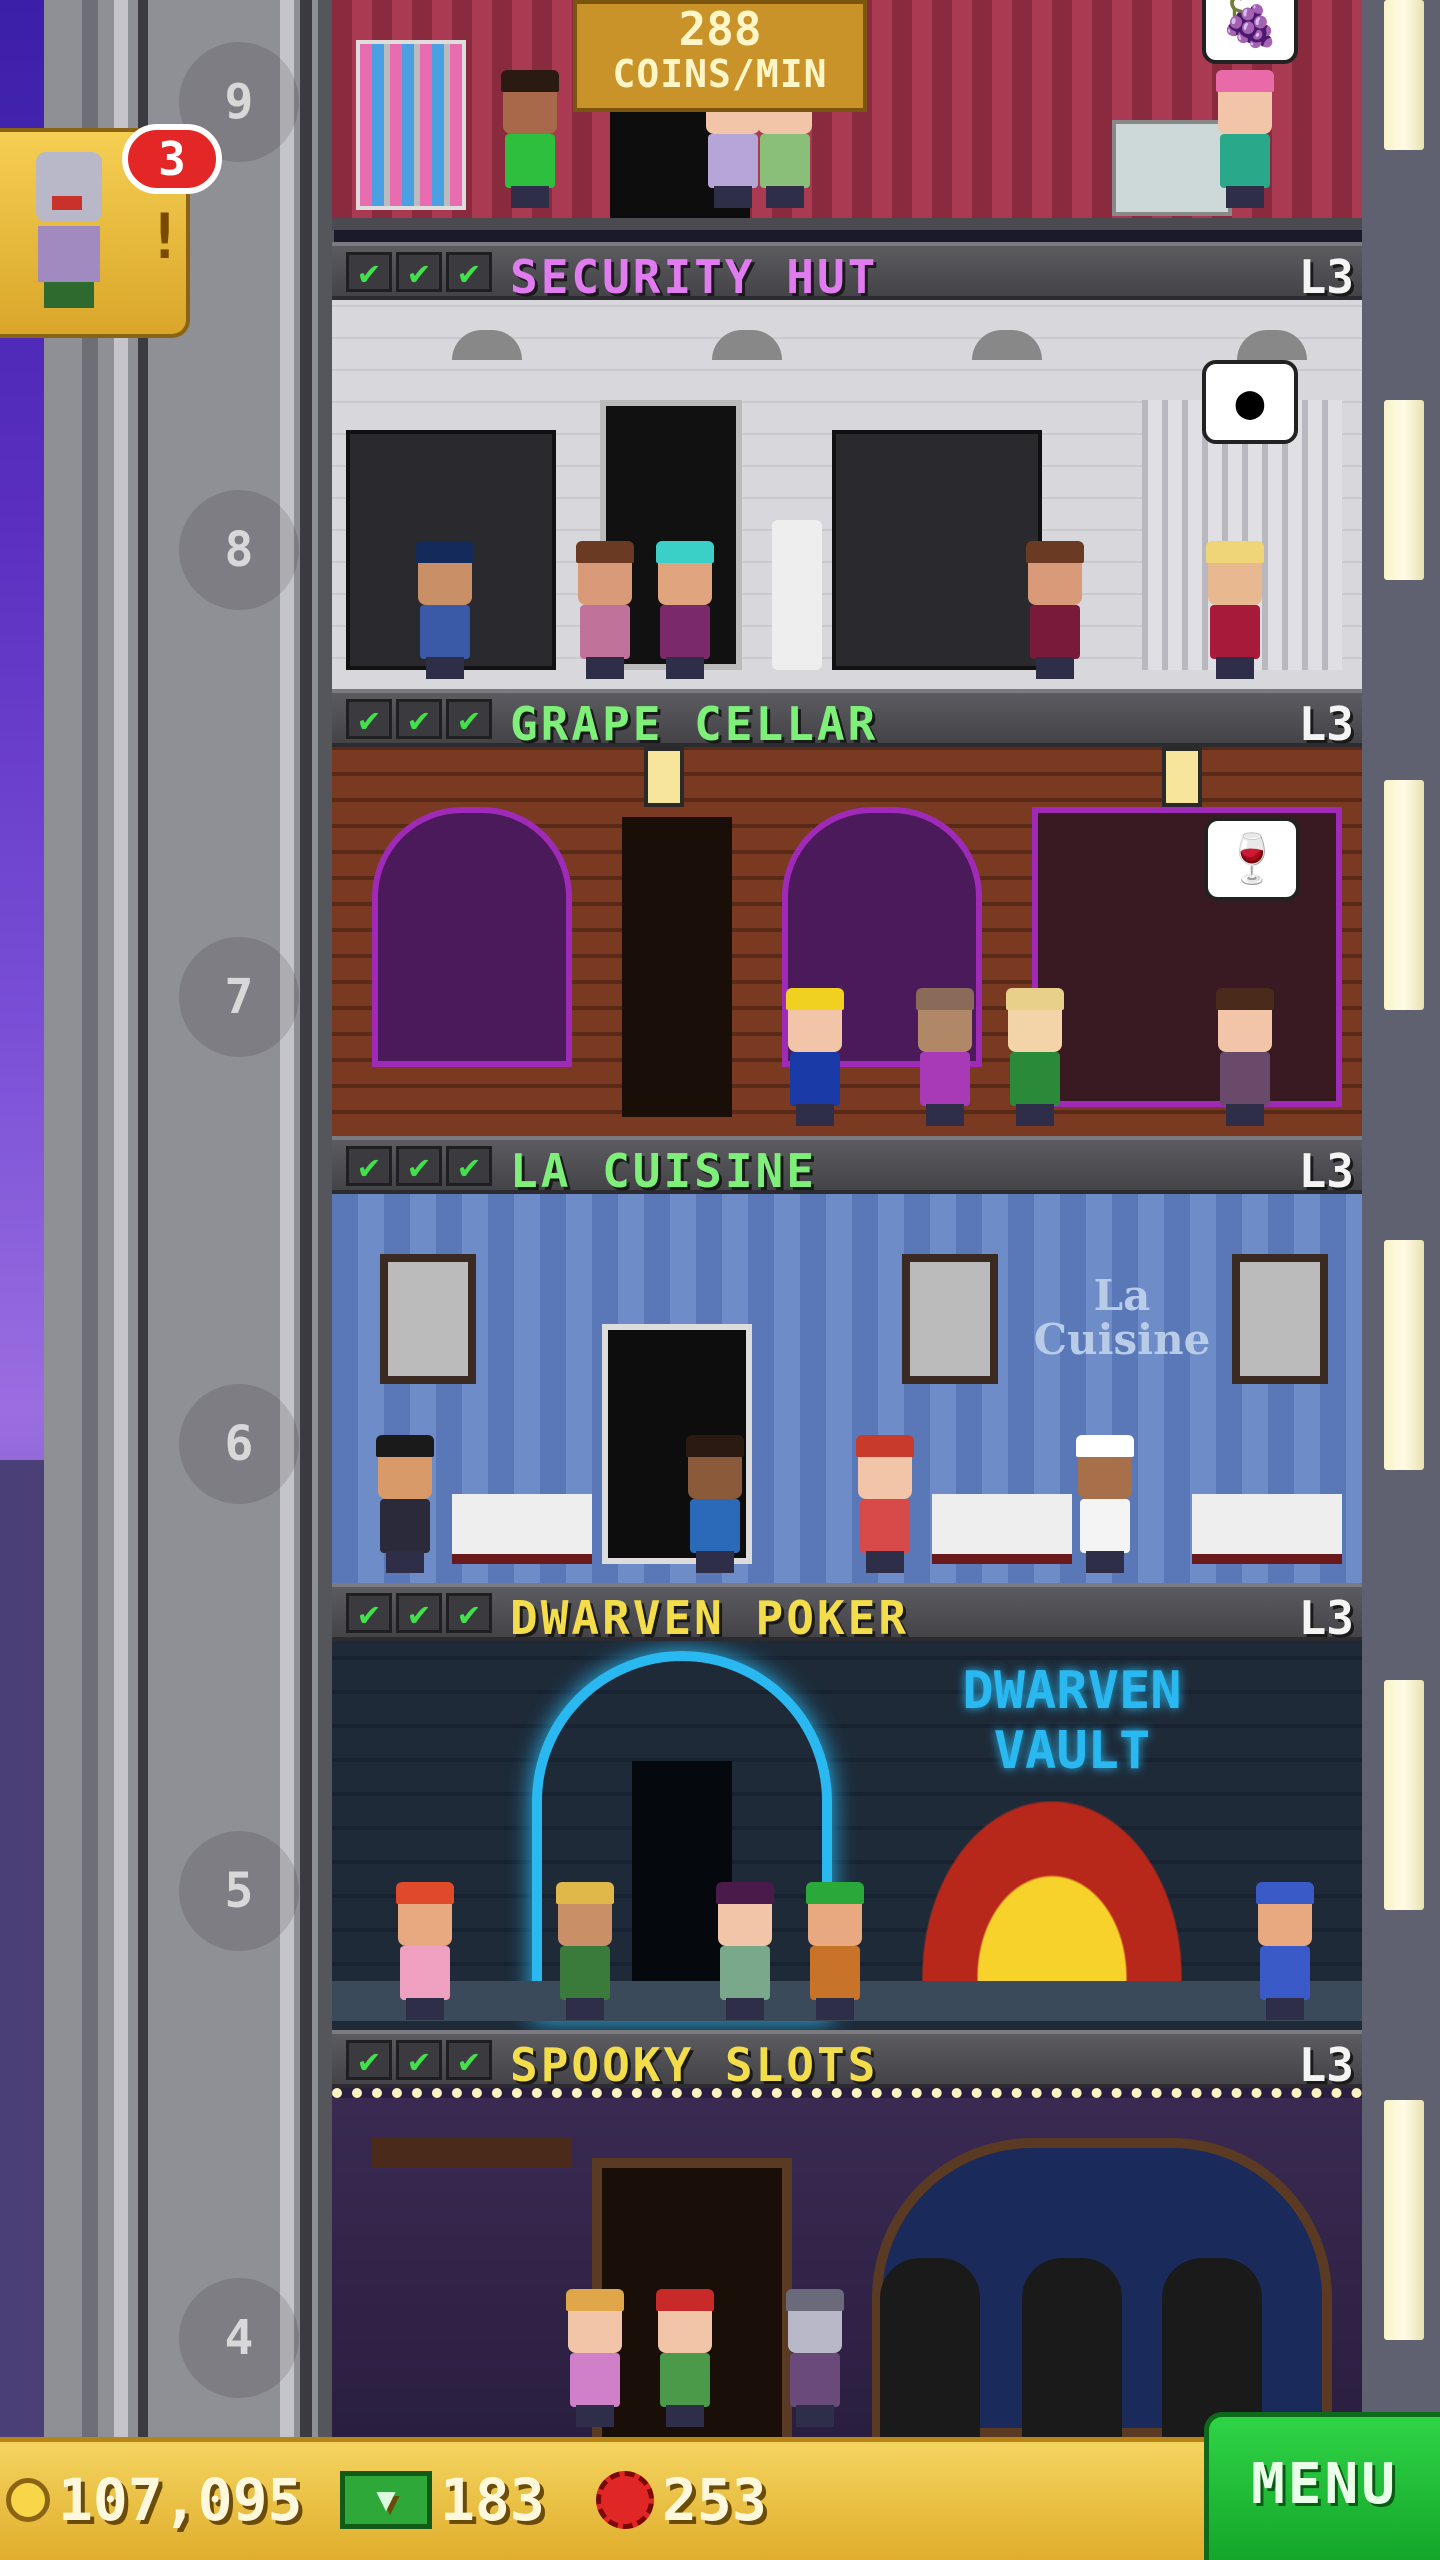 The width and height of the screenshot is (1440, 2560). I want to click on floor-header: ✔ ✔ ✔ SECURITY HUT L3, so click(847, 273).